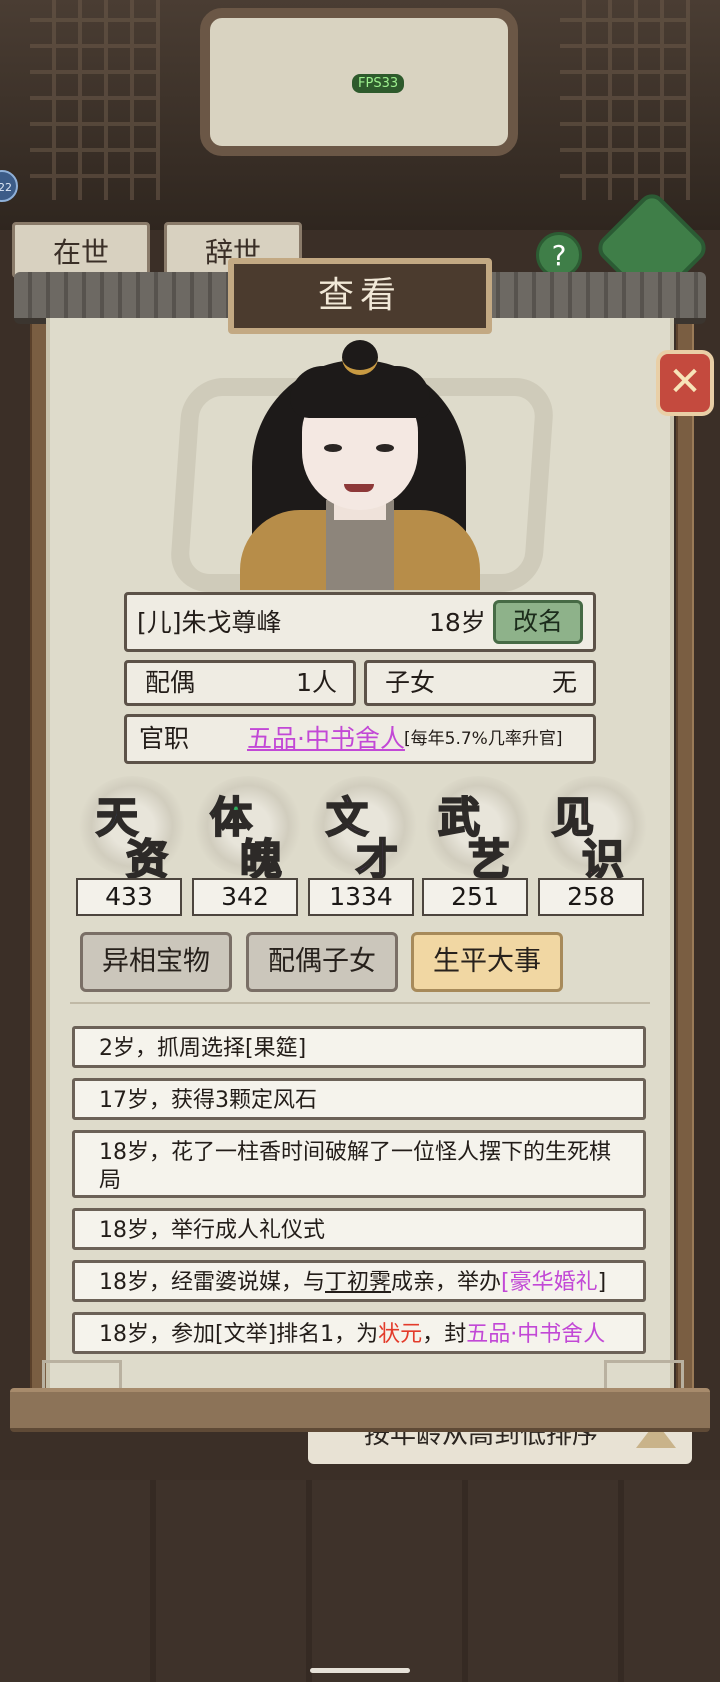  I want to click on rename-button: 改名, so click(538, 622).